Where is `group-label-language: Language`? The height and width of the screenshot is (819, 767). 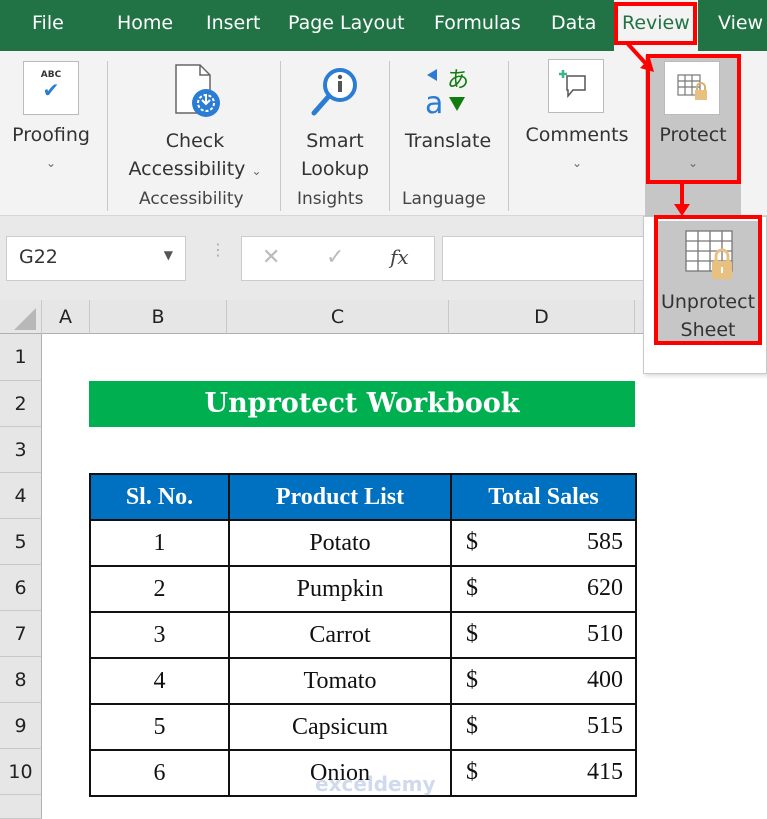
group-label-language: Language is located at coordinates (444, 199).